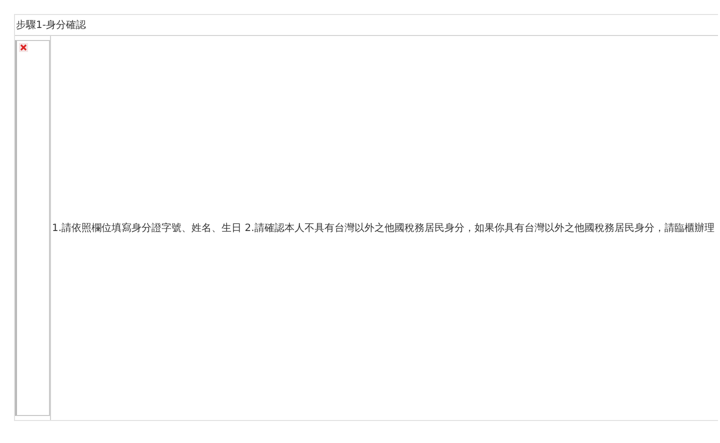  Describe the element at coordinates (383, 228) in the screenshot. I see `instruction-text: 1.請依照欄位填寫身分證字號、姓名、生日 2.請確認本人不具有台灣以外之他國稅務居民身分，如果你具有台灣以外之他國稅務居民身分，請臨櫃辦理` at that location.